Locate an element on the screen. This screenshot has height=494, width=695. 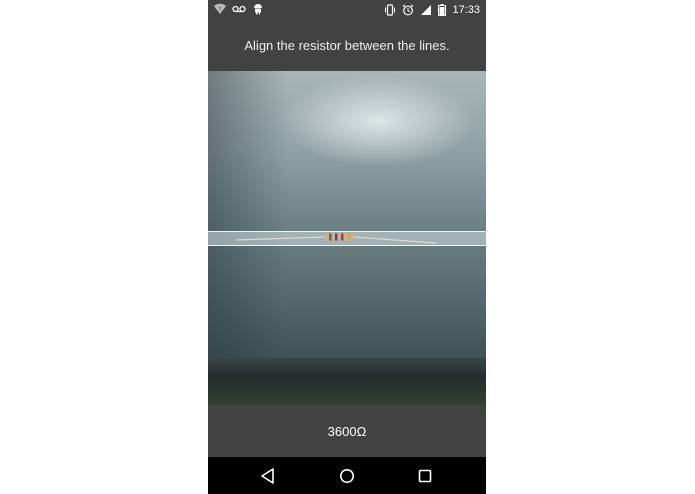
instruction-banner: Align the resistor between the lines. is located at coordinates (347, 45).